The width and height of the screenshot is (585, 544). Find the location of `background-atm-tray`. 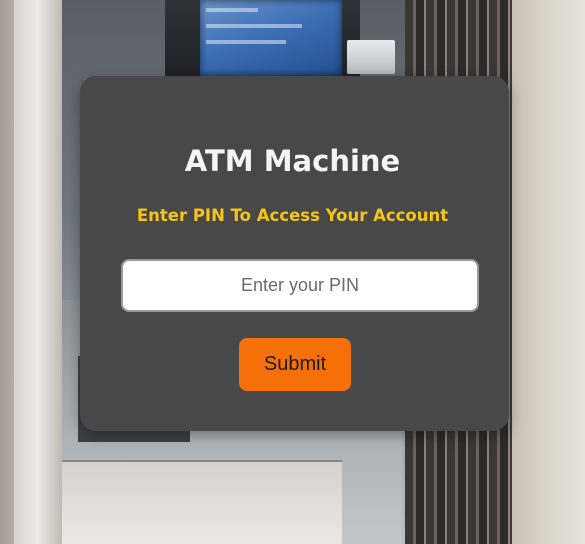

background-atm-tray is located at coordinates (202, 502).